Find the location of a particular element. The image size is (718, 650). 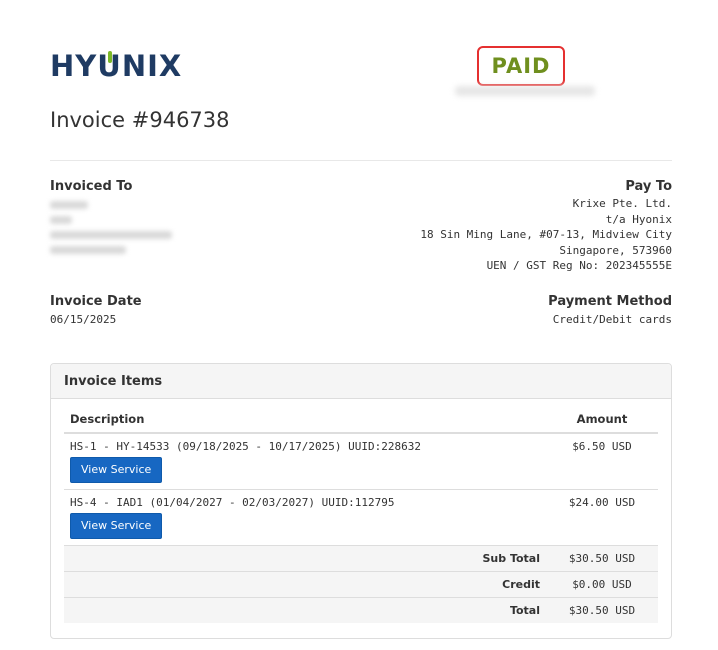

payment-method-value: Credit/Debit cards is located at coordinates (612, 319).